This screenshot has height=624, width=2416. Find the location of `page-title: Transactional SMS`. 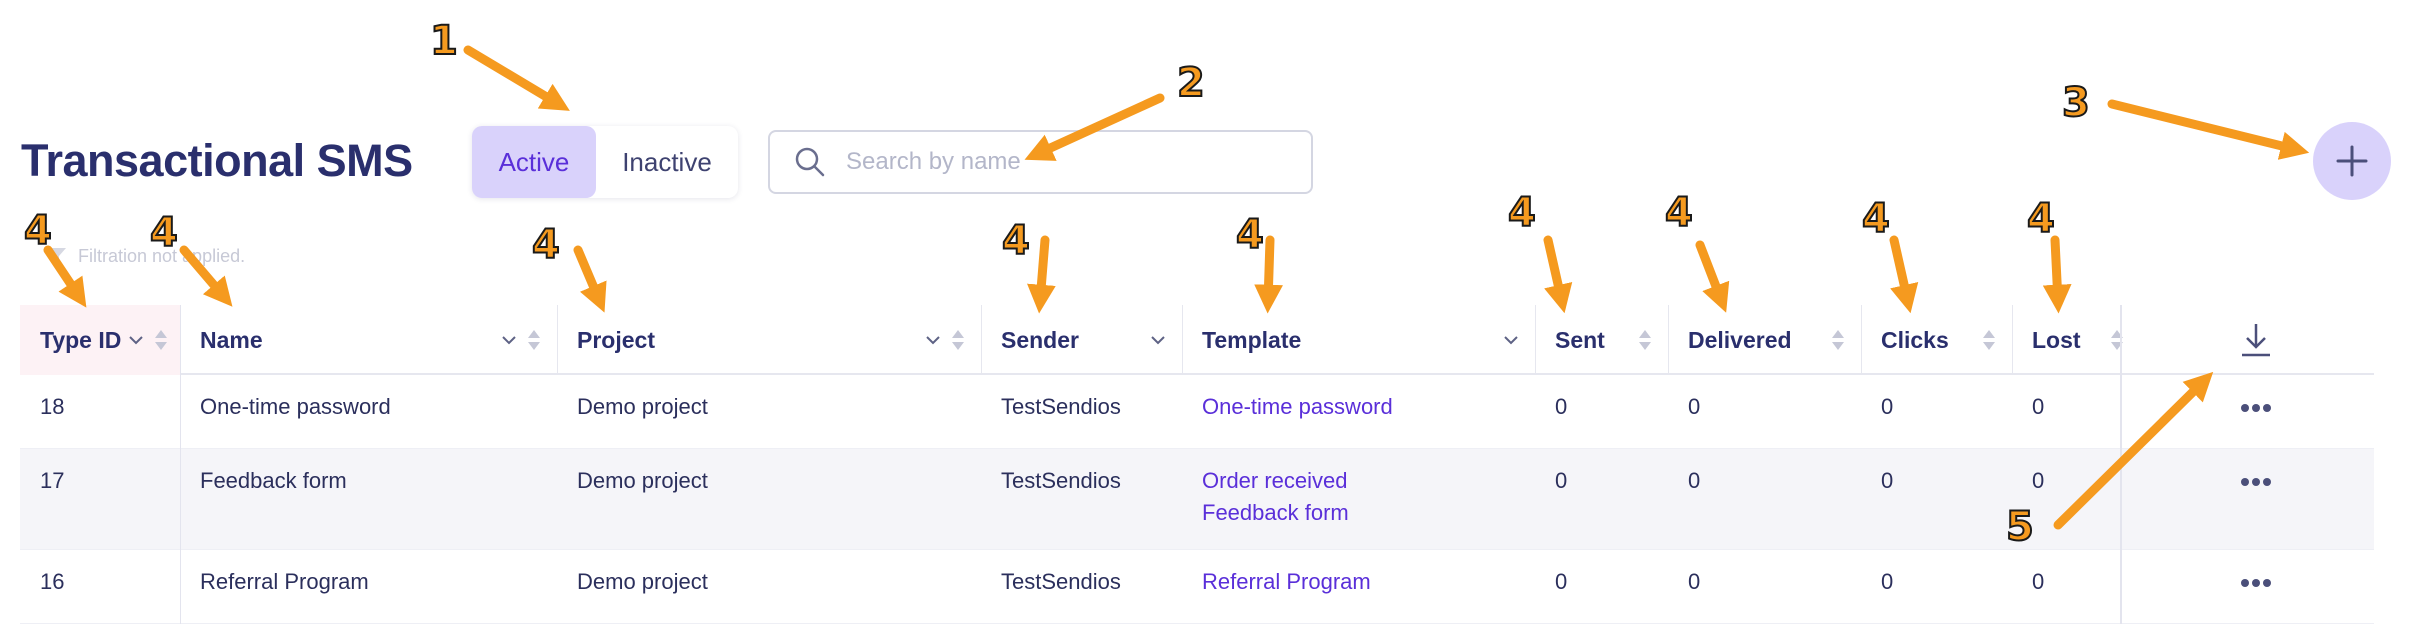

page-title: Transactional SMS is located at coordinates (217, 160).